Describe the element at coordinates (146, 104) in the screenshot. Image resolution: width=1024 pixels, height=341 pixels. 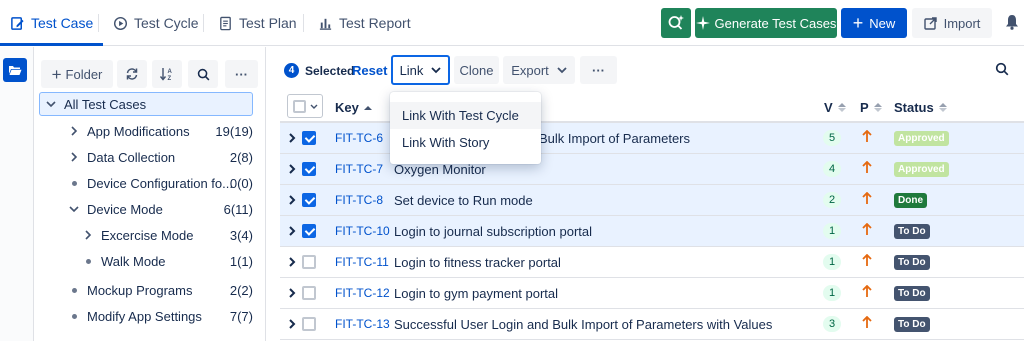
I see `tree-item: All Test Cases` at that location.